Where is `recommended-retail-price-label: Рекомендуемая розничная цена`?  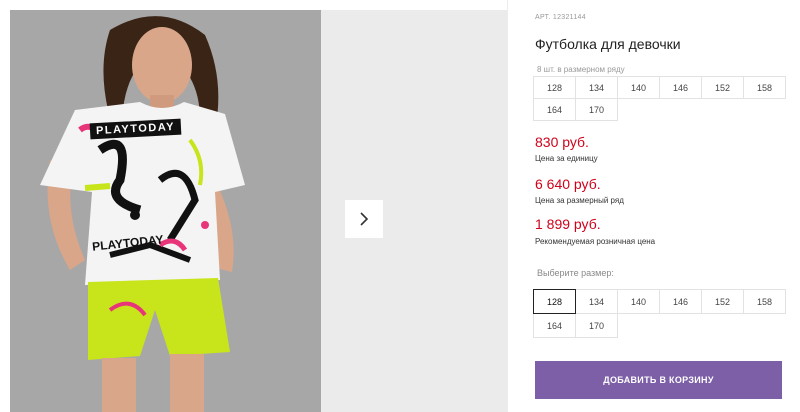 recommended-retail-price-label: Рекомендуемая розничная цена is located at coordinates (595, 241).